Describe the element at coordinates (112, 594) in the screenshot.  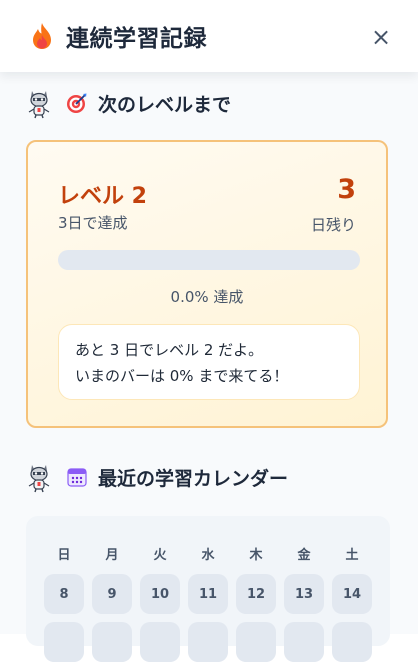
I see `calendar-day: 9` at that location.